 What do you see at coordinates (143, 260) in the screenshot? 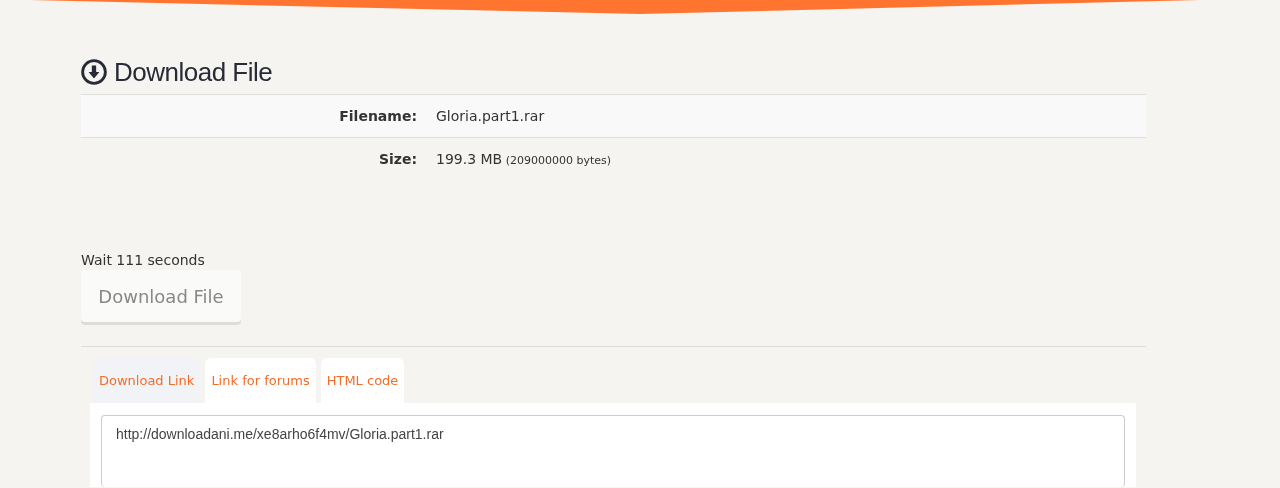
I see `wait-message: Wait 111 seconds` at bounding box center [143, 260].